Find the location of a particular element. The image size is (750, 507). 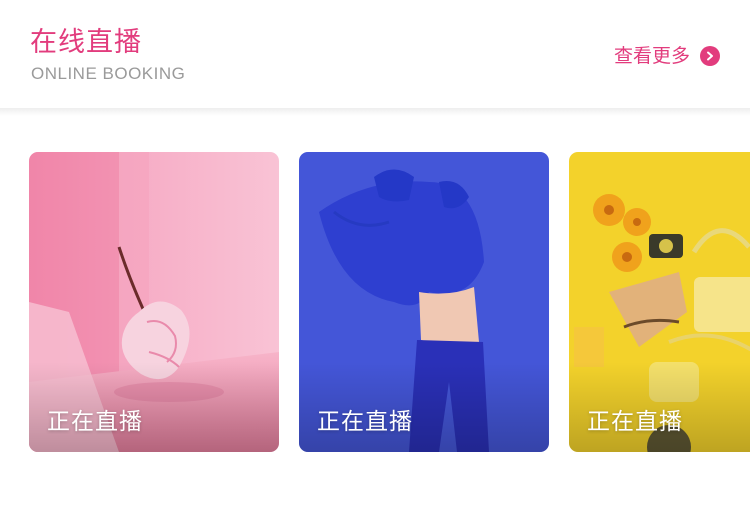

view-more-label: 查看更多 is located at coordinates (651, 56).